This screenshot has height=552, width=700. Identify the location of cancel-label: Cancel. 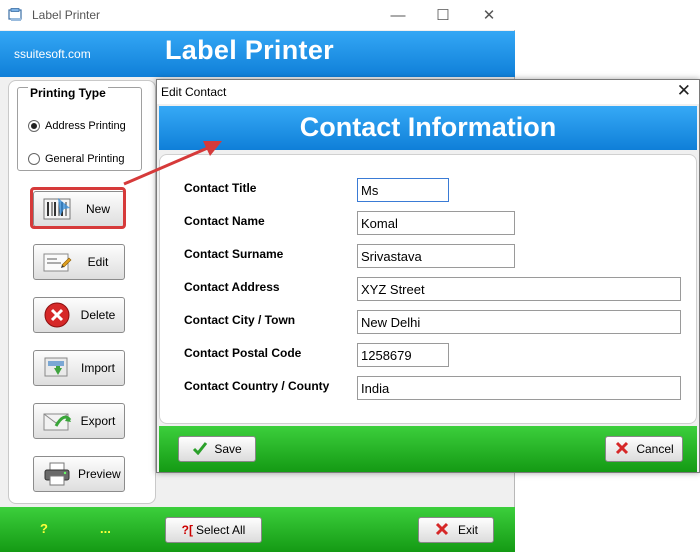
(655, 449).